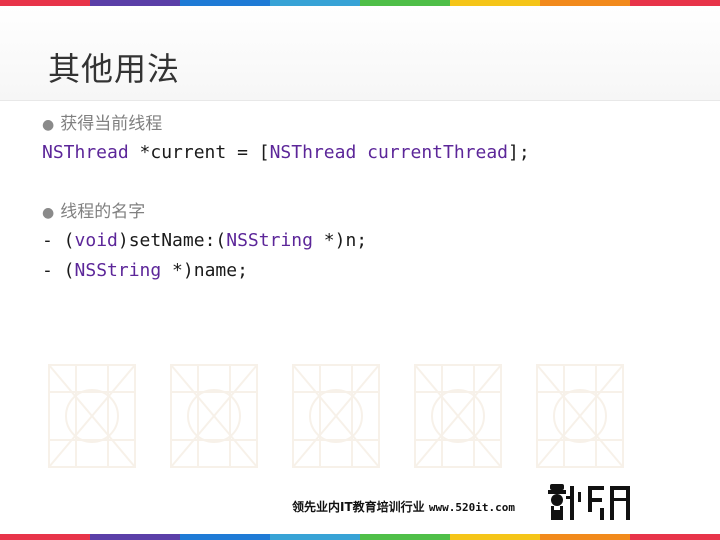  What do you see at coordinates (111, 124) in the screenshot?
I see `bullet-text: 获得当前线程` at bounding box center [111, 124].